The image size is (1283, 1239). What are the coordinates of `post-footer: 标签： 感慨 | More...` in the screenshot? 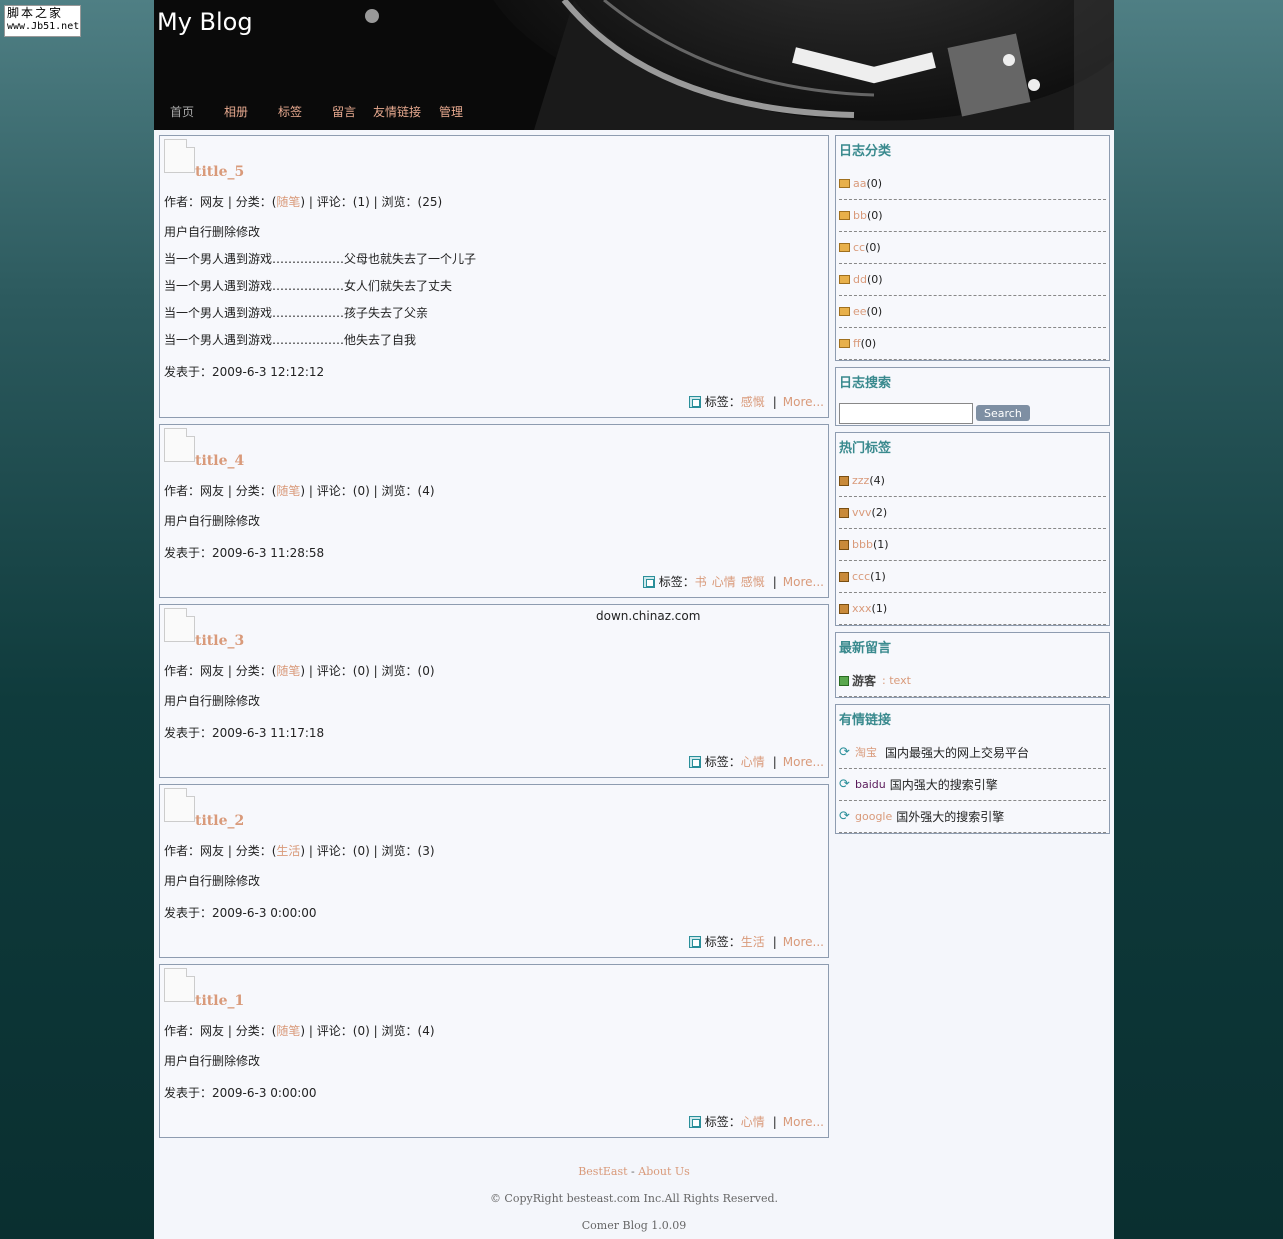 It's located at (756, 401).